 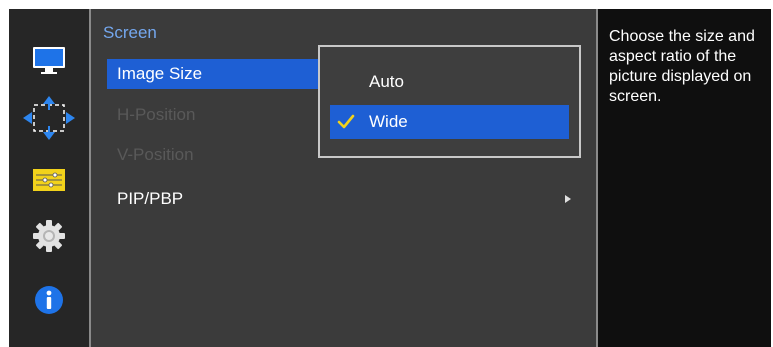 I want to click on category-rail, so click(x=50, y=178).